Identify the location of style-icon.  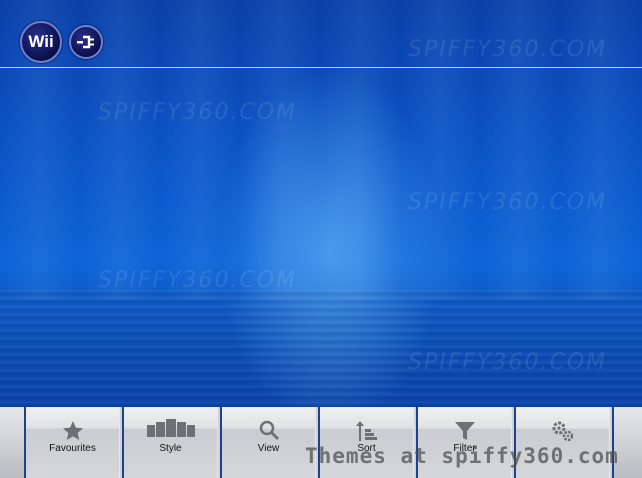
(170, 431).